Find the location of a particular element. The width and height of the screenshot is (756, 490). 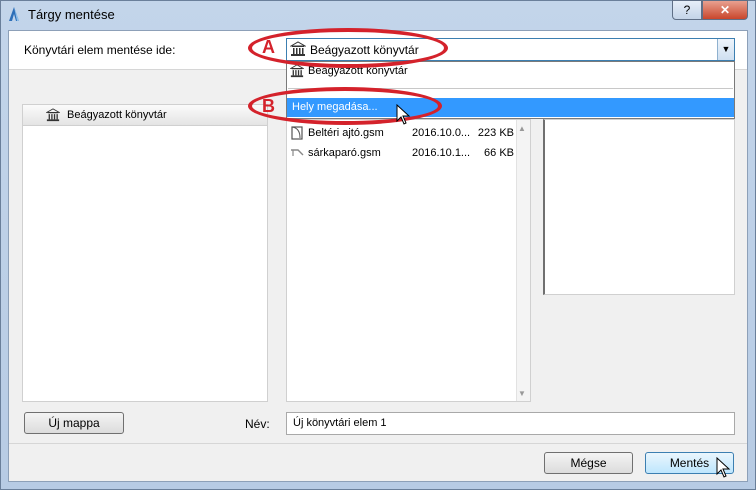

file-name: Beltéri ajtó.gsm is located at coordinates (346, 133).